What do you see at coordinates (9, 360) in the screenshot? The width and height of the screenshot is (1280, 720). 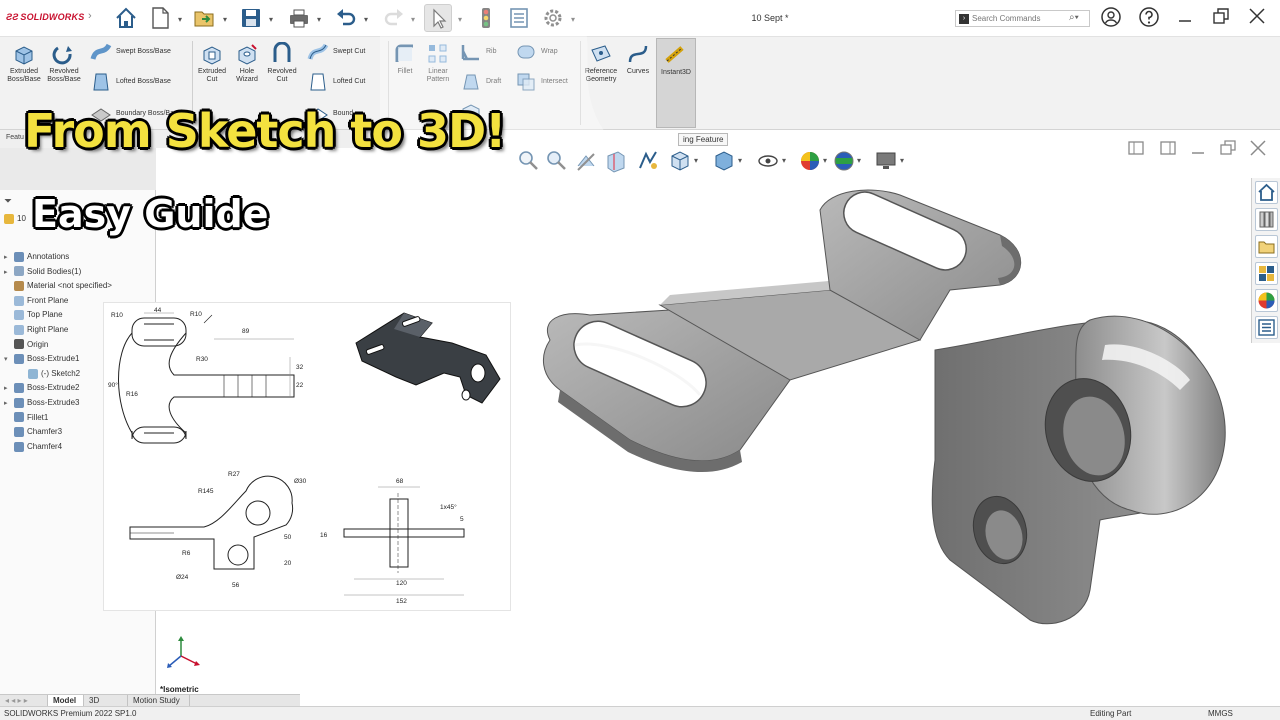 I see `expand-arrow-icon: ▾` at bounding box center [9, 360].